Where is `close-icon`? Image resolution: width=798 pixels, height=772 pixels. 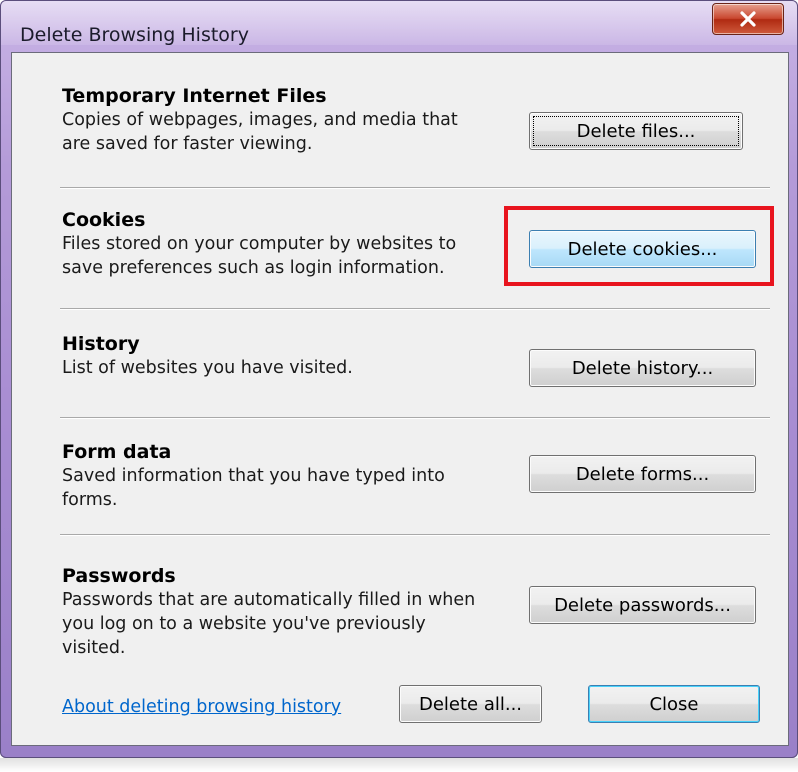
close-icon is located at coordinates (748, 19).